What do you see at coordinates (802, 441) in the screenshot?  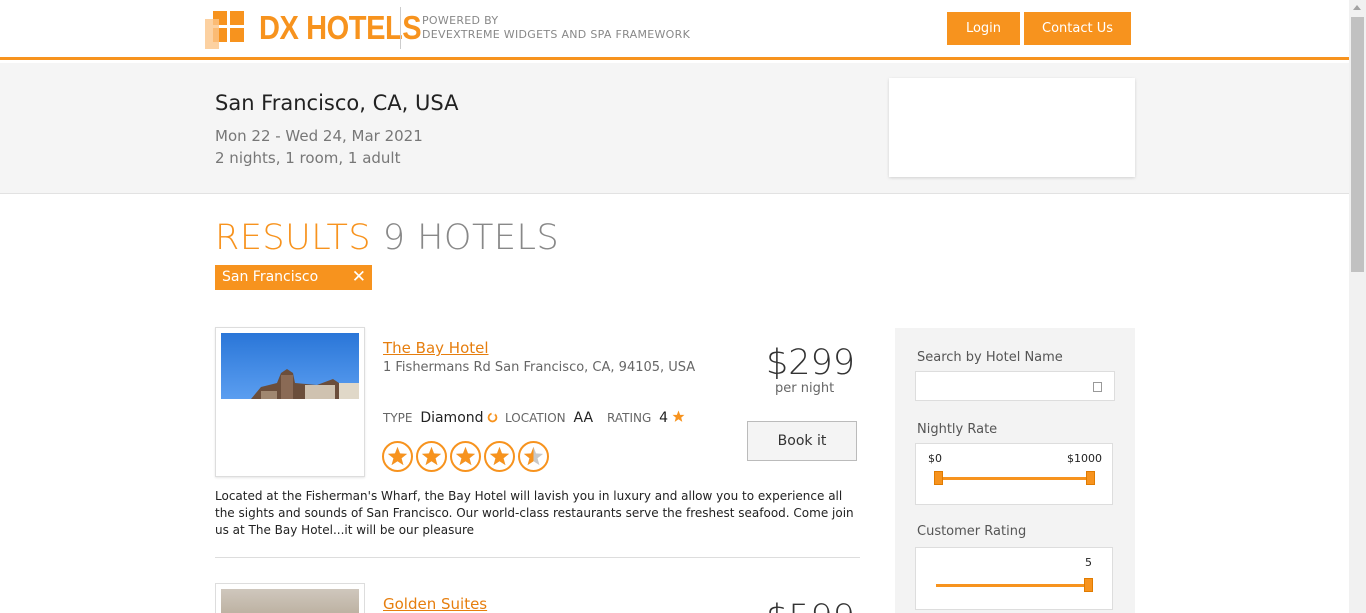 I see `book-it-button: Book it` at bounding box center [802, 441].